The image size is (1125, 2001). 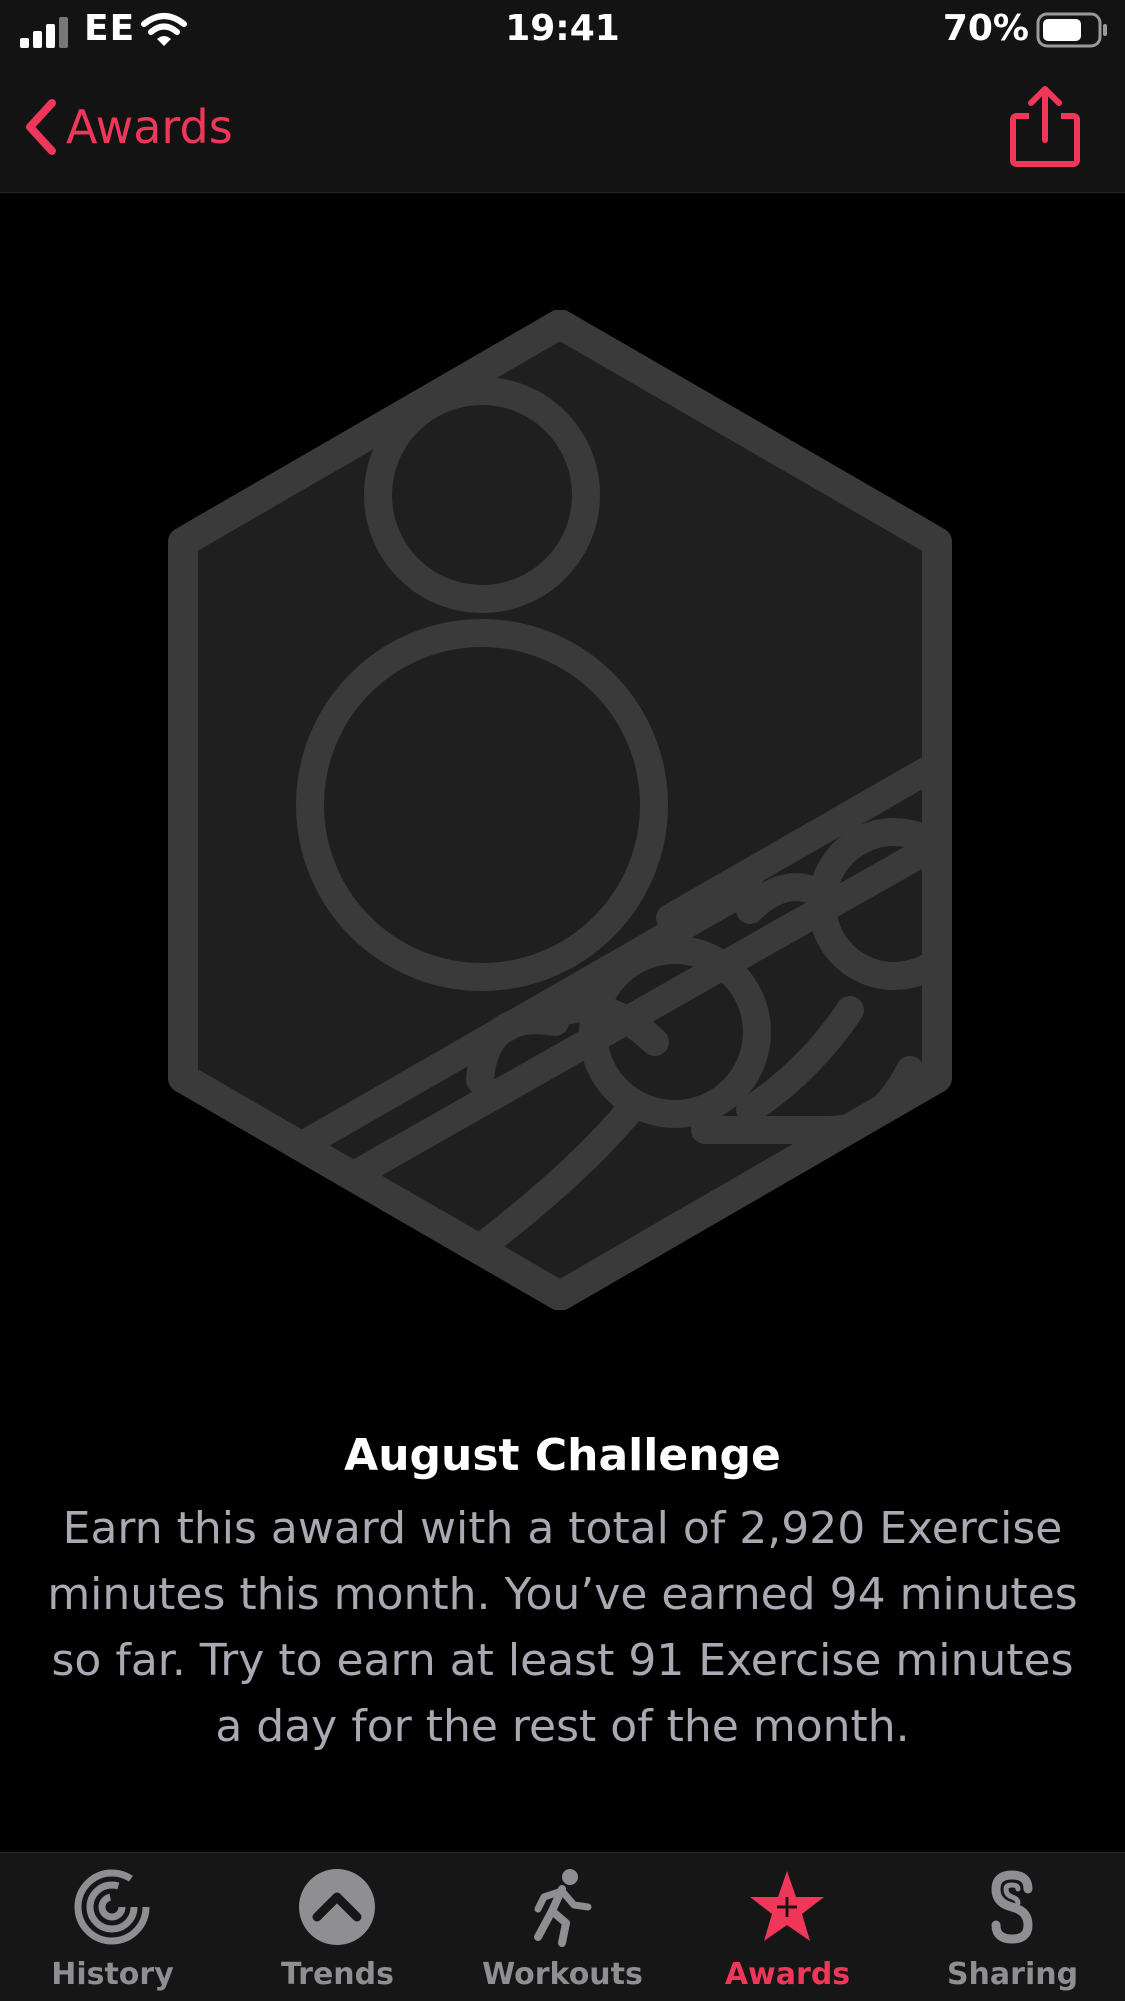 I want to click on tab-bar: History Trends Workouts Awards Sharing, so click(x=562, y=1926).